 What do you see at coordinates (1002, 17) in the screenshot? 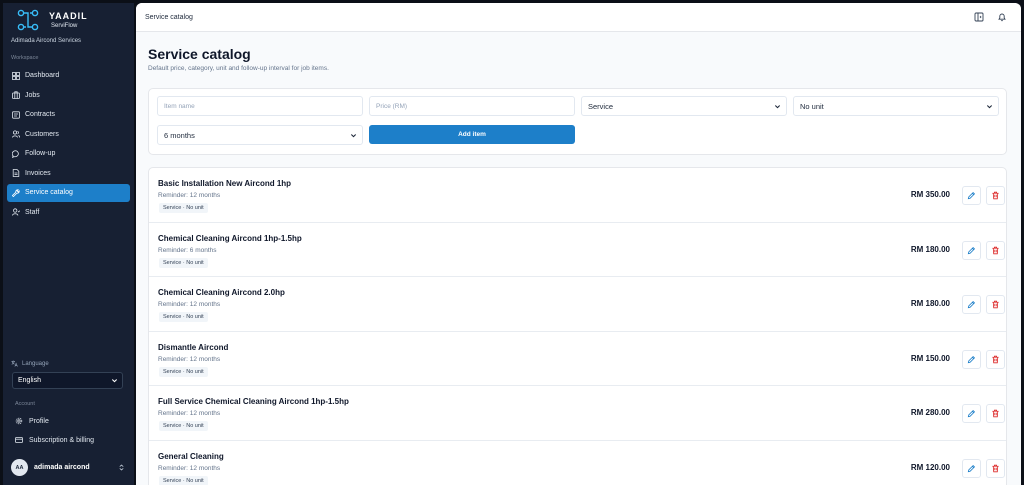
I see `bell-icon` at bounding box center [1002, 17].